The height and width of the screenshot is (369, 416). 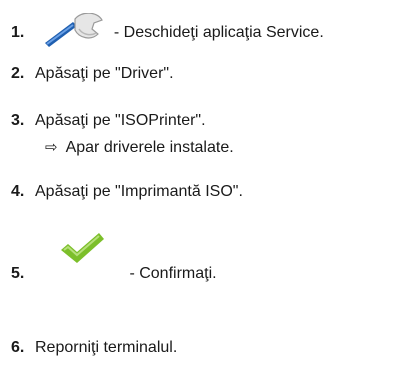 I want to click on step-3: 3. Apăsaţi pe "ISOPrinter"., so click(x=108, y=121).